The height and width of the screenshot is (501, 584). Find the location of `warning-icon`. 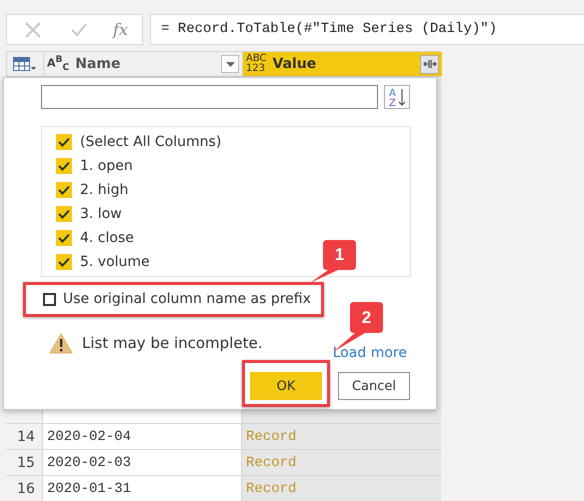

warning-icon is located at coordinates (61, 343).